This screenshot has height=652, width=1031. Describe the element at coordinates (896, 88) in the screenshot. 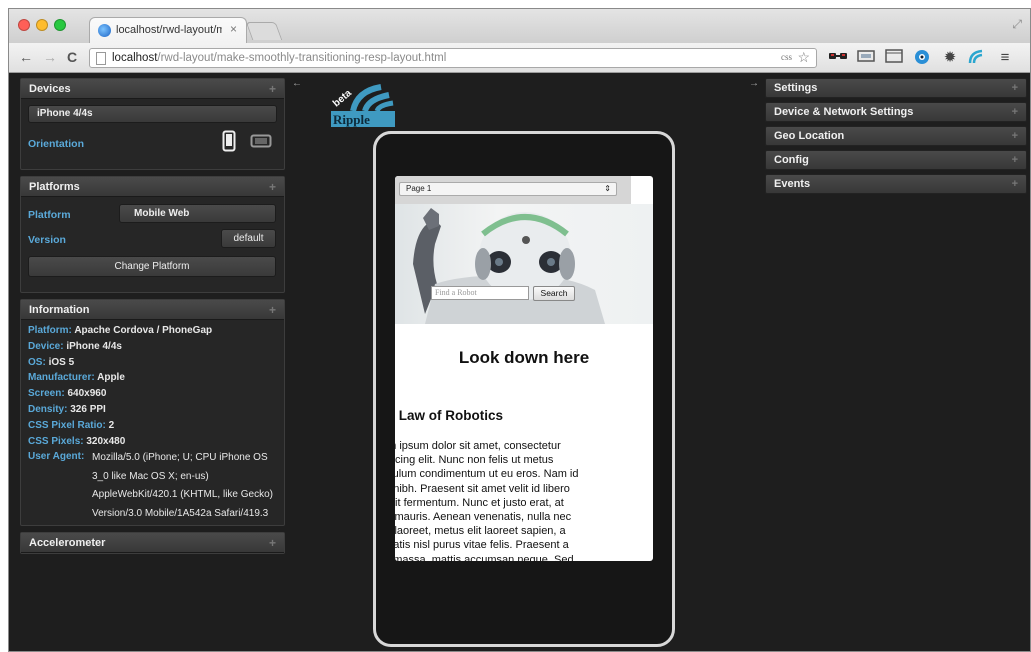

I see `settings-panel-header: Settings +` at that location.